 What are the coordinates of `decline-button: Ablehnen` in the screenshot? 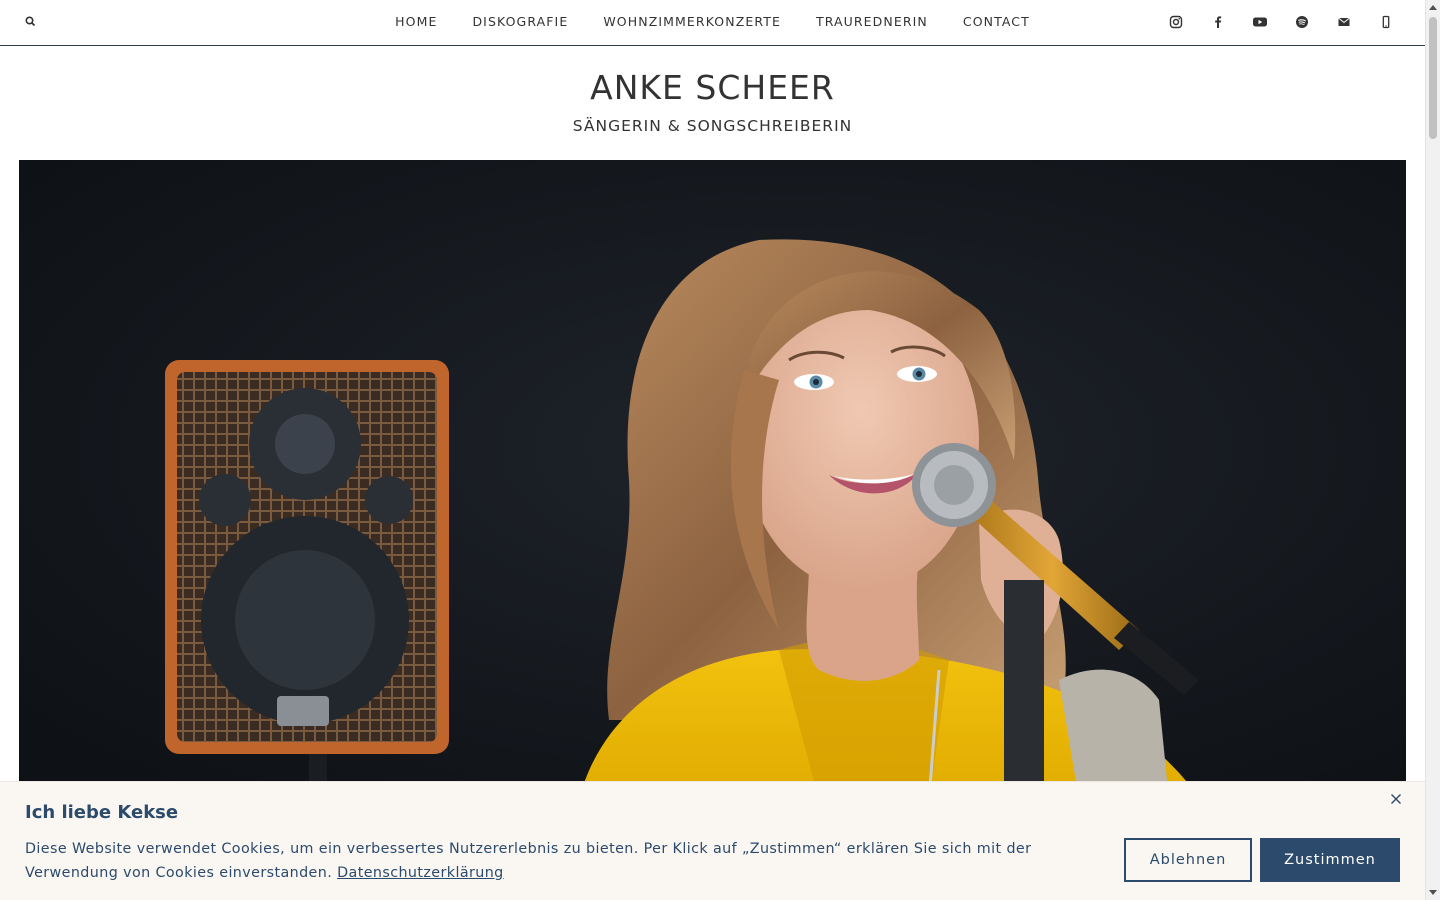 It's located at (1188, 860).